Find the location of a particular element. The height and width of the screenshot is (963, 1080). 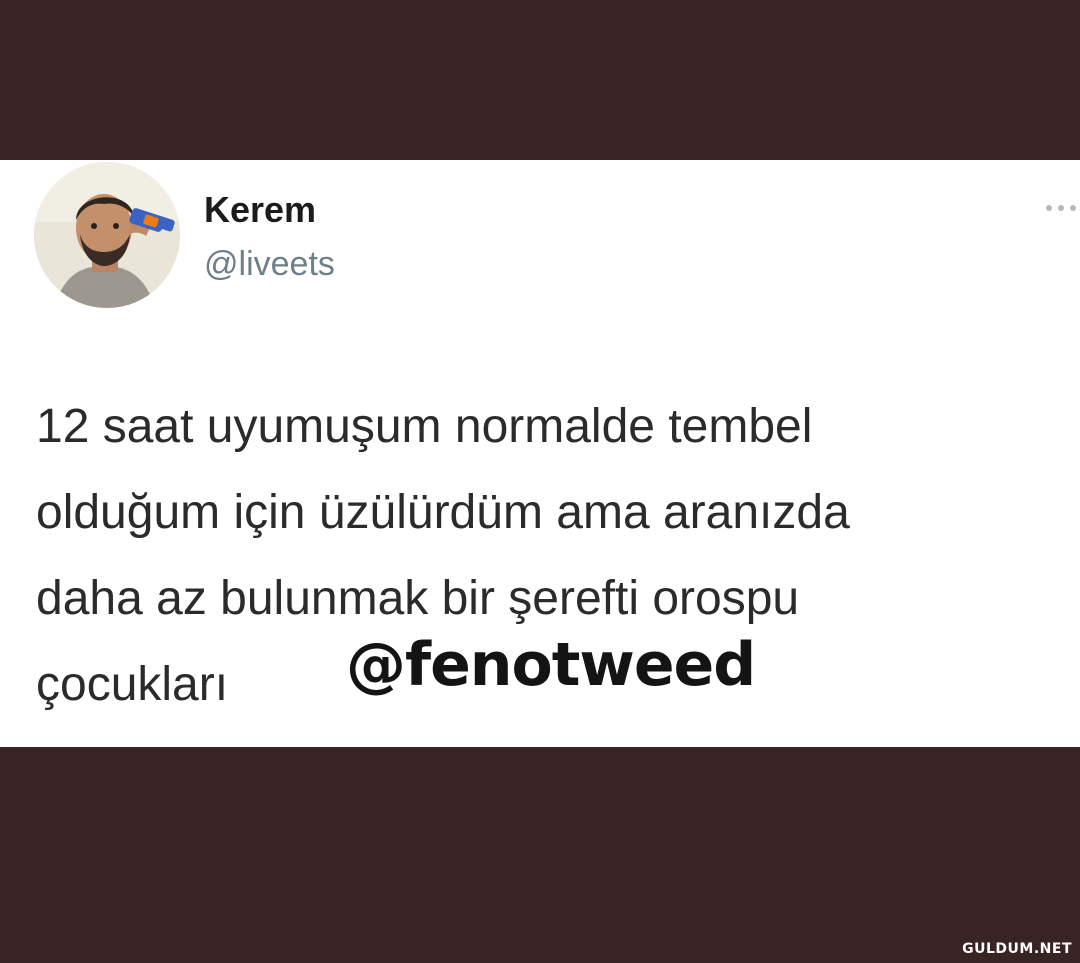

tweet-text-line: olduğum için üzülürdüm ama aranızda is located at coordinates (443, 512).